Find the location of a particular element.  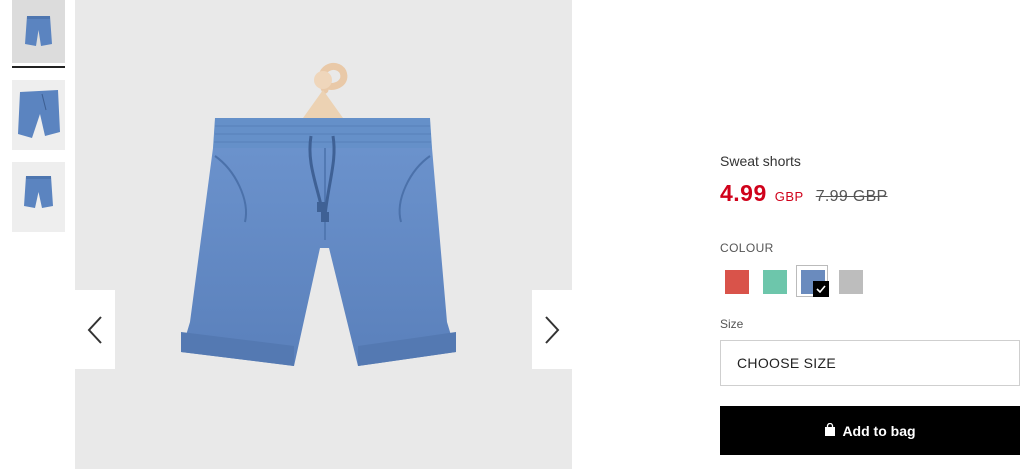

active-thumbnail-indicator is located at coordinates (38, 67).